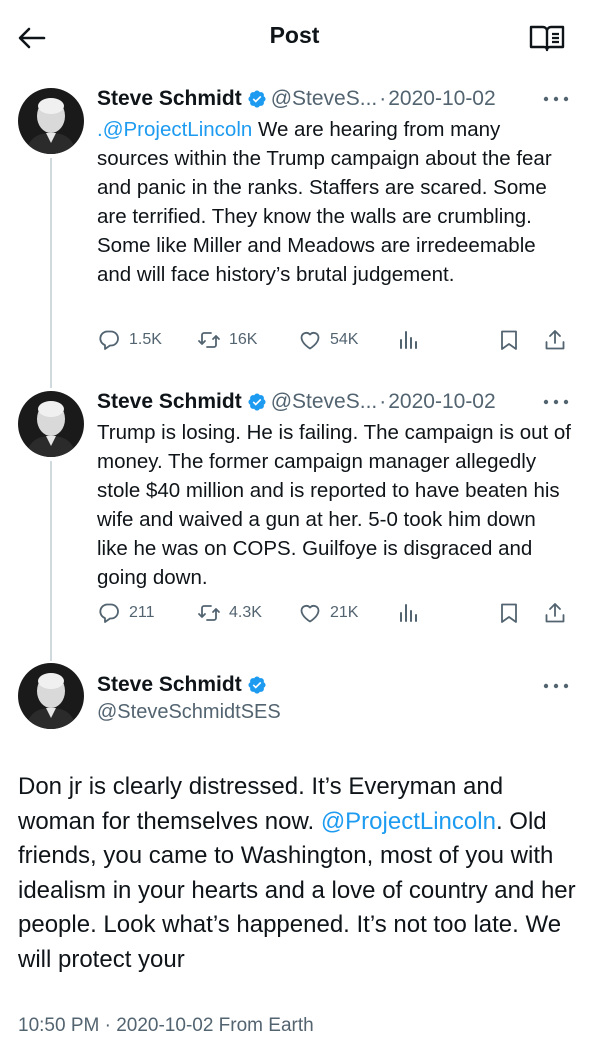  I want to click on like-count: 21K, so click(344, 612).